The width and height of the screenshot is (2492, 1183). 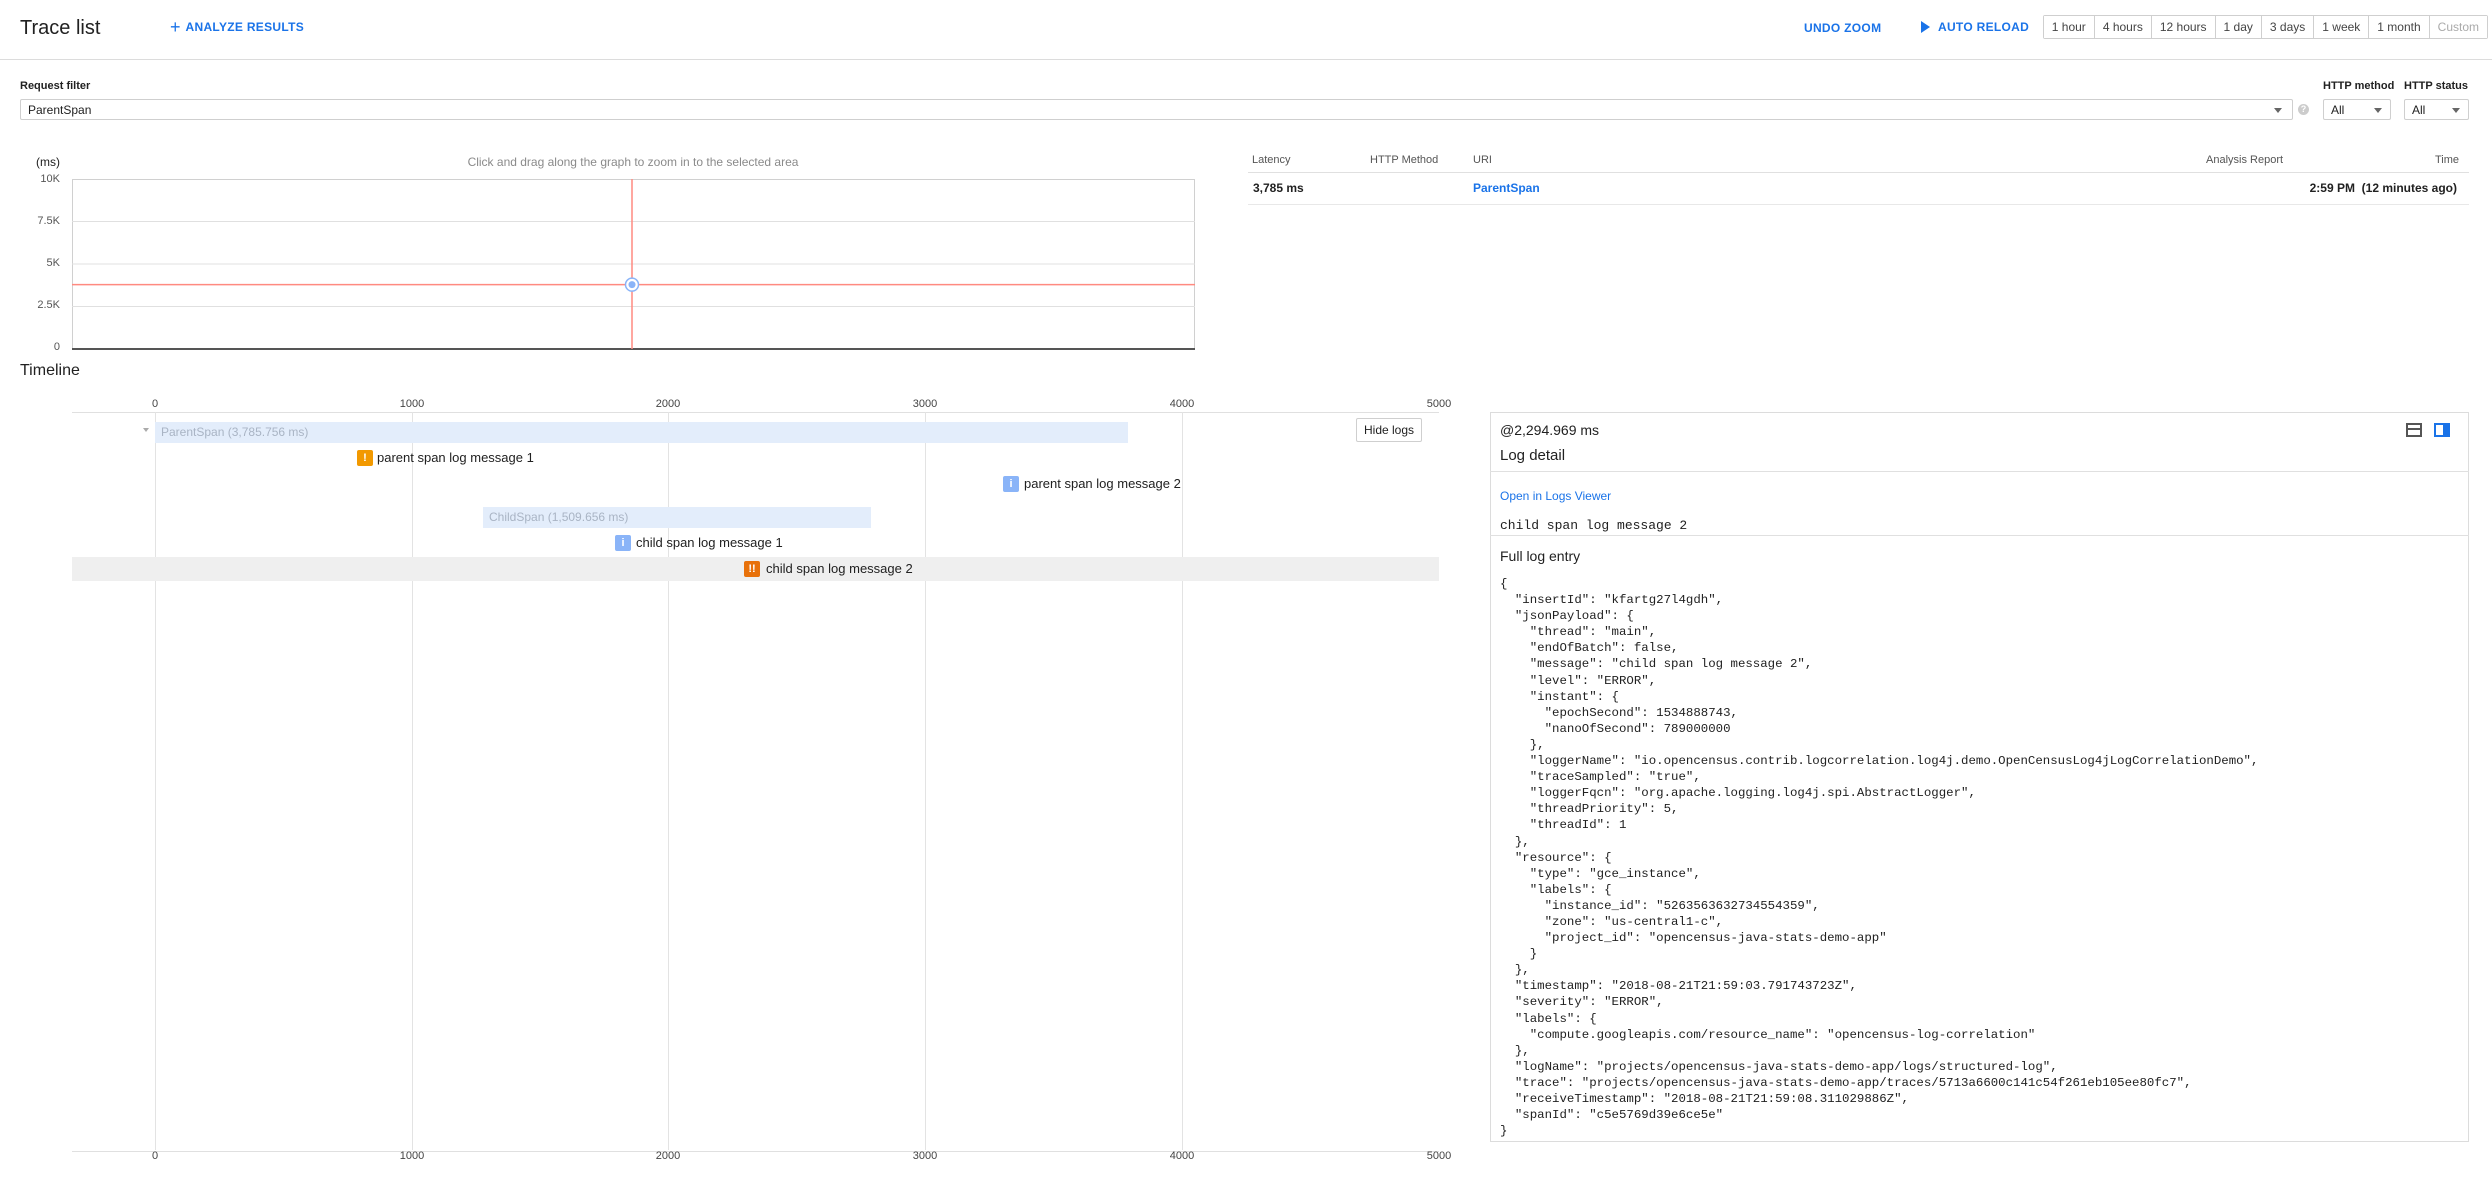 I want to click on range-3-days: 3 days, so click(x=2288, y=27).